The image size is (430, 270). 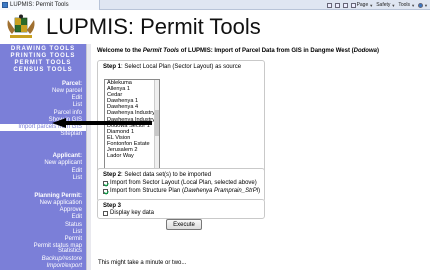 What do you see at coordinates (132, 156) in the screenshot?
I see `list-item: Lador Way` at bounding box center [132, 156].